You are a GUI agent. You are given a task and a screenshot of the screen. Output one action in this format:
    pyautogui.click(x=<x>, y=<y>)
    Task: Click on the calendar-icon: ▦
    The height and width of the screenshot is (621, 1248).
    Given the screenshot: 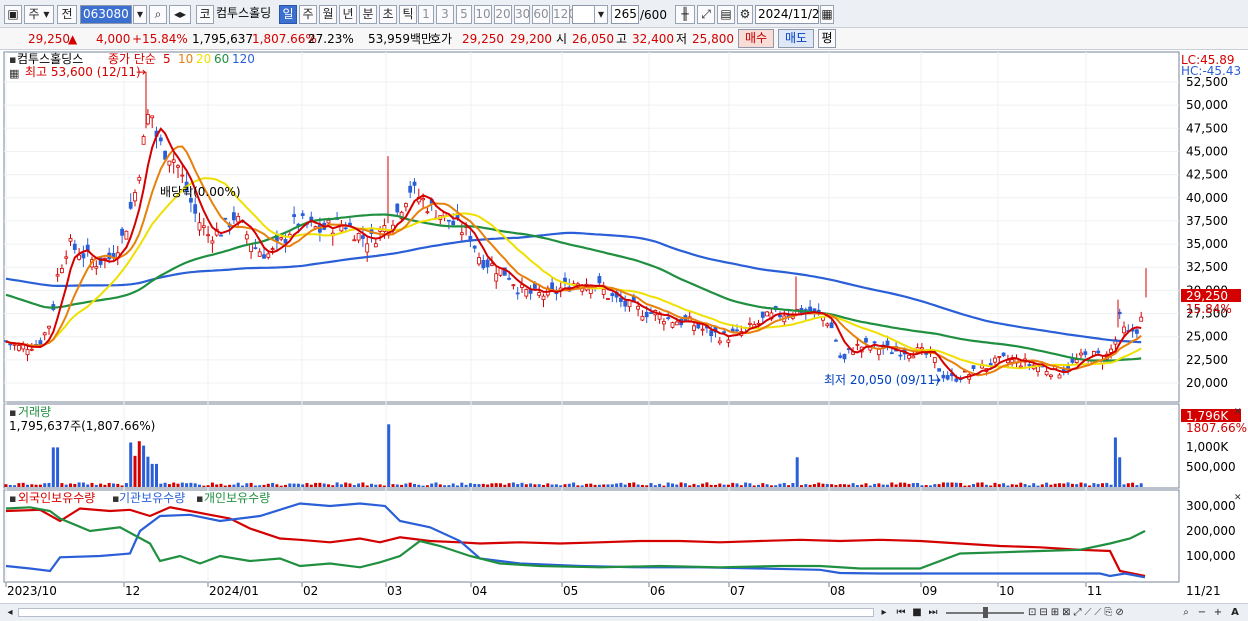 What is the action you would take?
    pyautogui.click(x=827, y=14)
    